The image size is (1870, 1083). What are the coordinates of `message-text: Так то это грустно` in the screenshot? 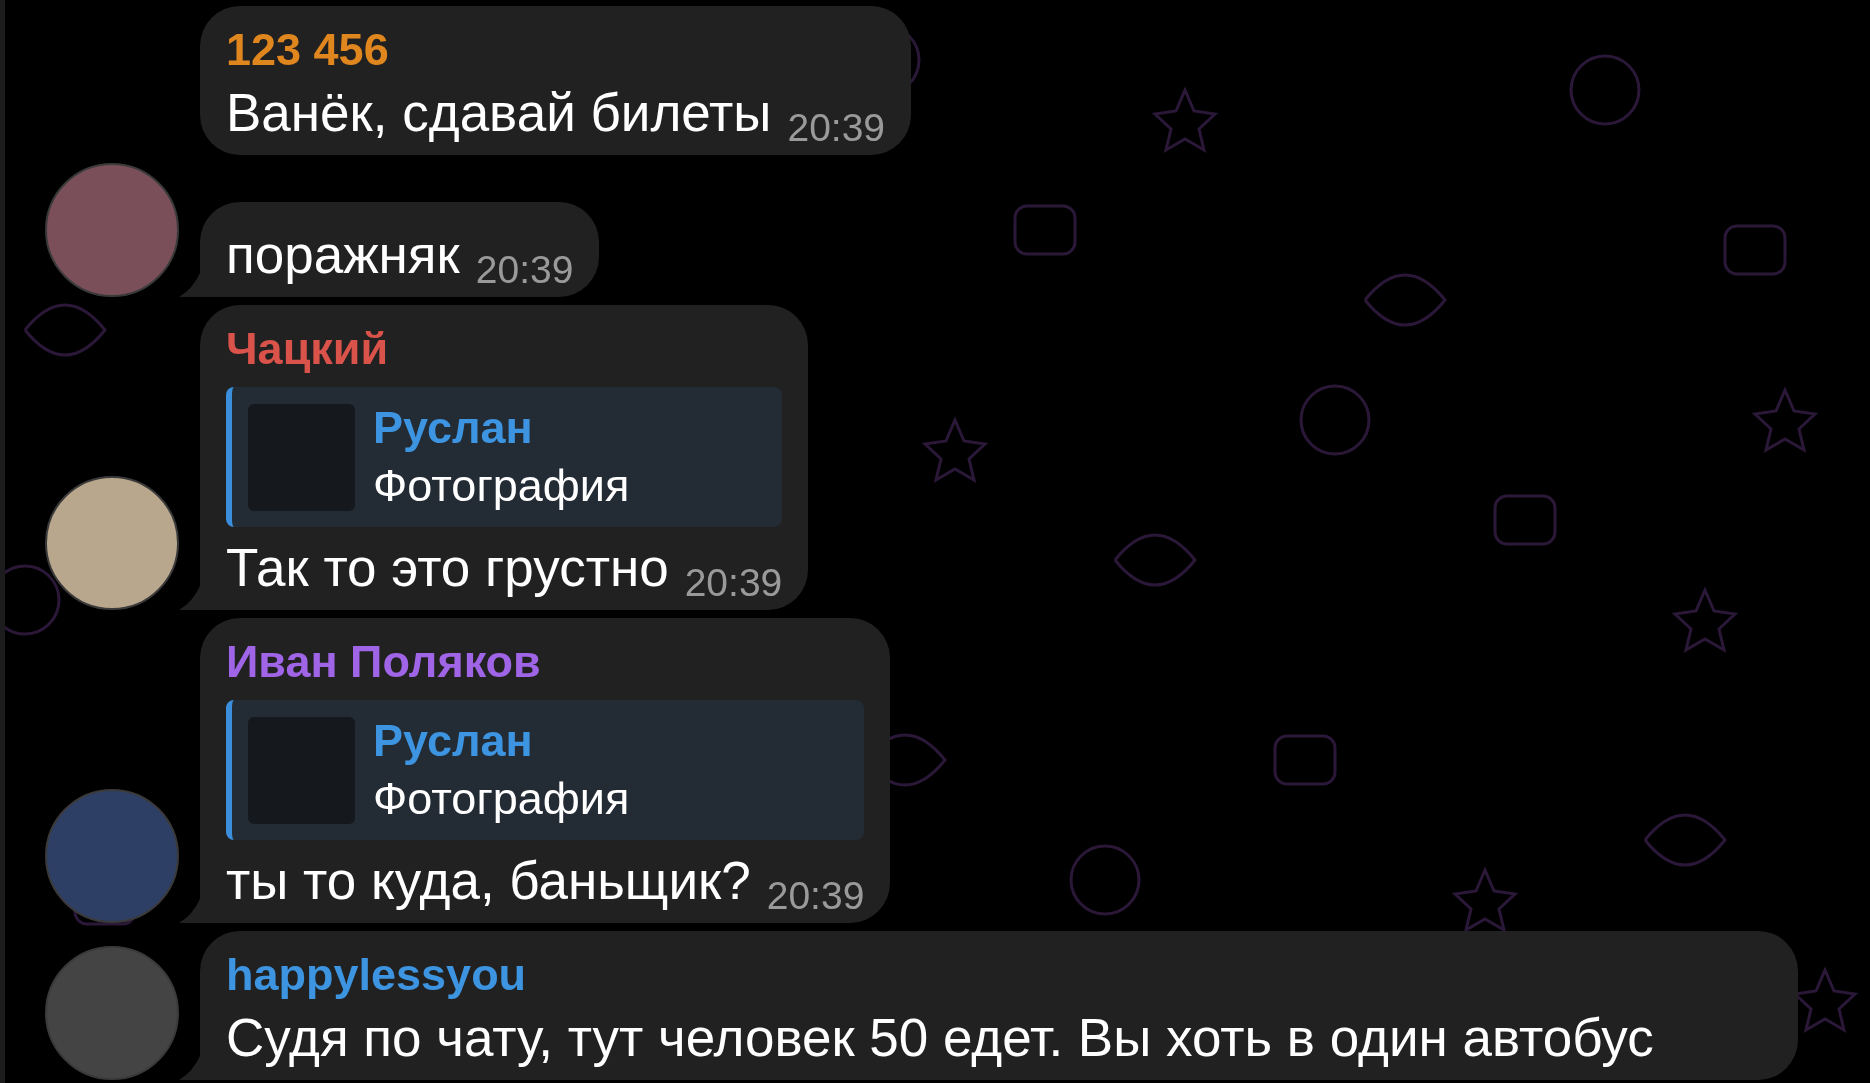 It's located at (447, 568).